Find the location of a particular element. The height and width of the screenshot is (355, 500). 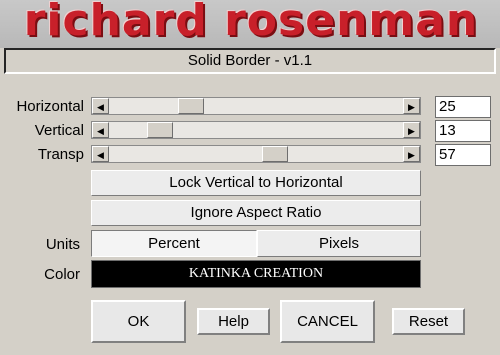

transp-label: Transp is located at coordinates (60, 154).